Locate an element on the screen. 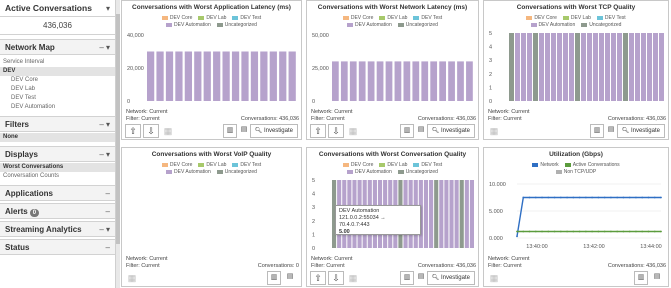  chevron-down-icon: ▾ is located at coordinates (108, 8).